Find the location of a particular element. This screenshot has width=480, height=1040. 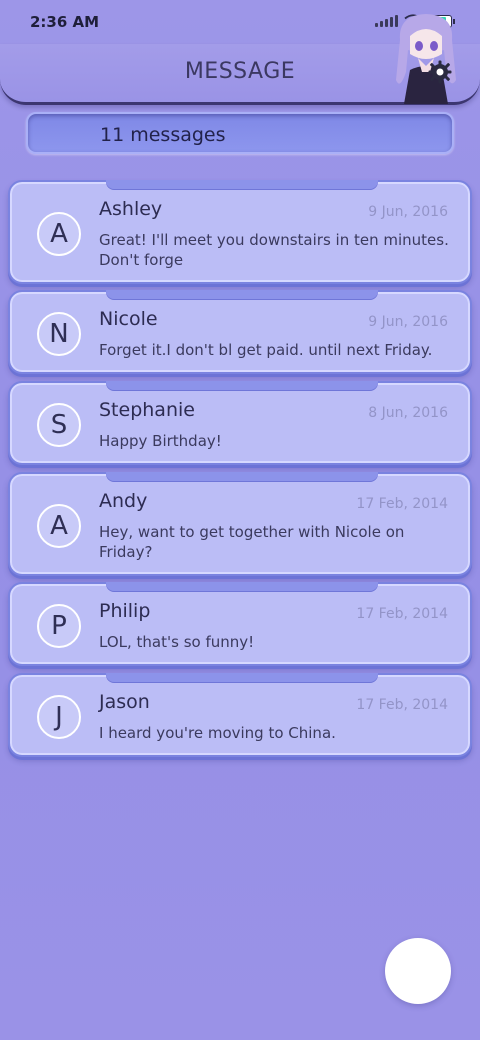

message-preview: Happy Birthday! is located at coordinates (160, 441).